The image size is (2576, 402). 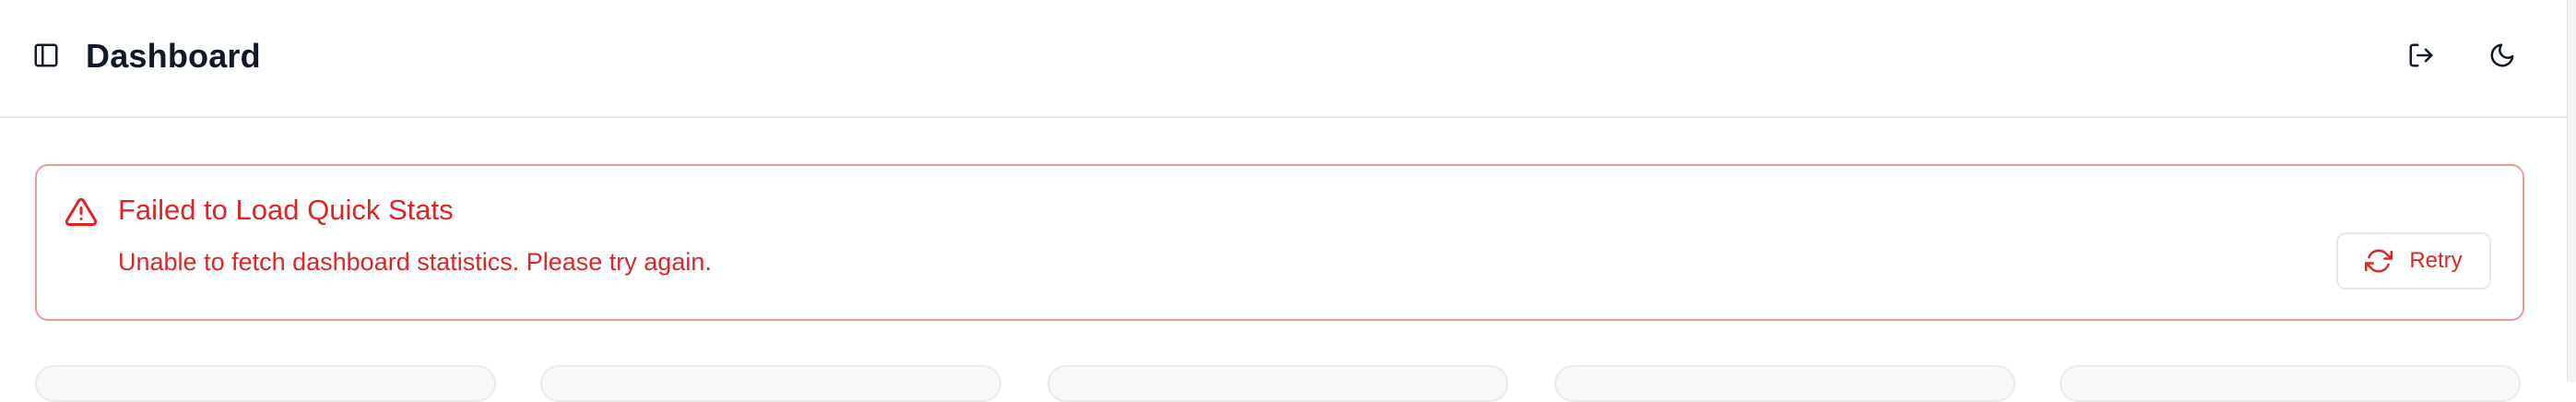 I want to click on scrollbar, so click(x=2571, y=191).